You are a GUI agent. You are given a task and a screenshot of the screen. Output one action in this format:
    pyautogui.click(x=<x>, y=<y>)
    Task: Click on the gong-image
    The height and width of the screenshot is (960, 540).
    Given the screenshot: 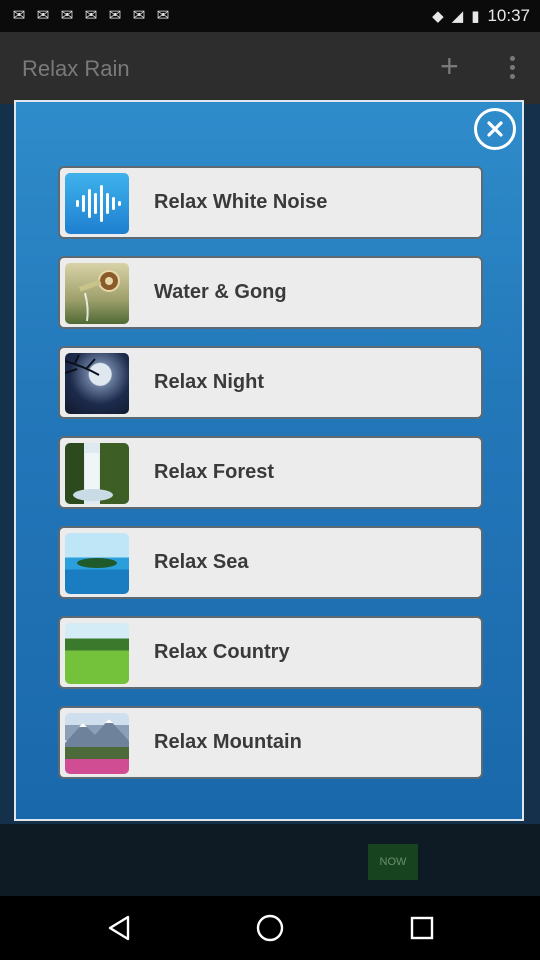 What is the action you would take?
    pyautogui.click(x=99, y=296)
    